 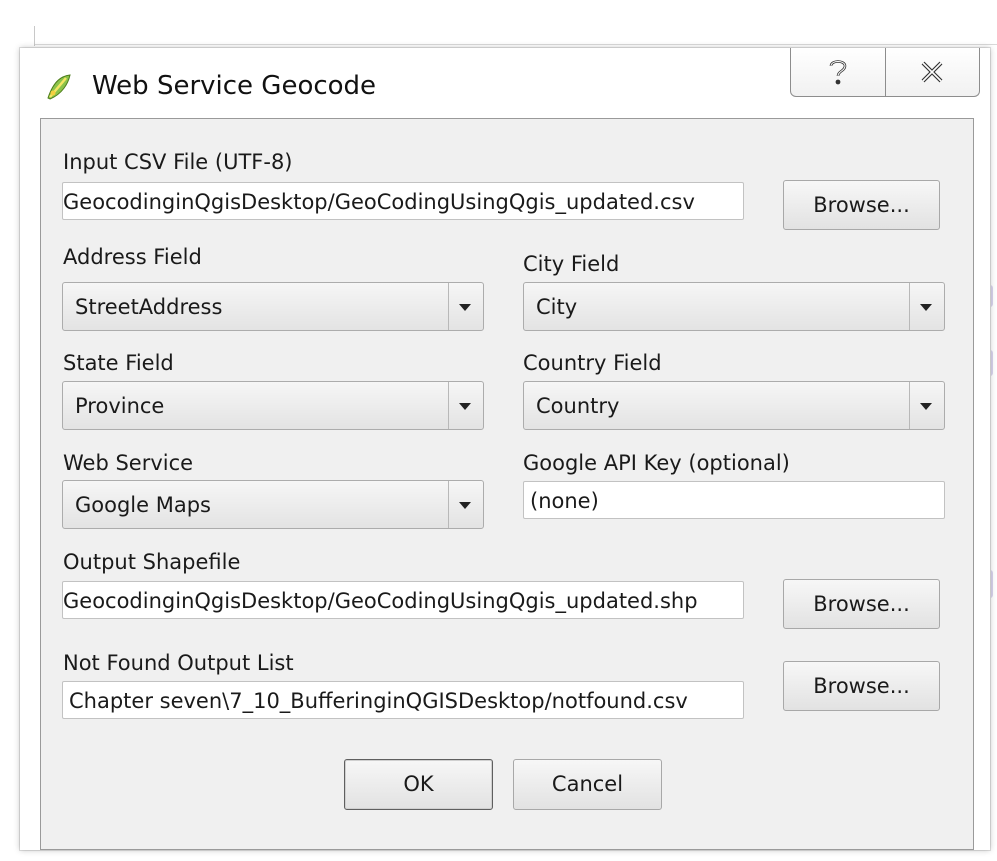 What do you see at coordinates (515, 44) in the screenshot?
I see `background-divider` at bounding box center [515, 44].